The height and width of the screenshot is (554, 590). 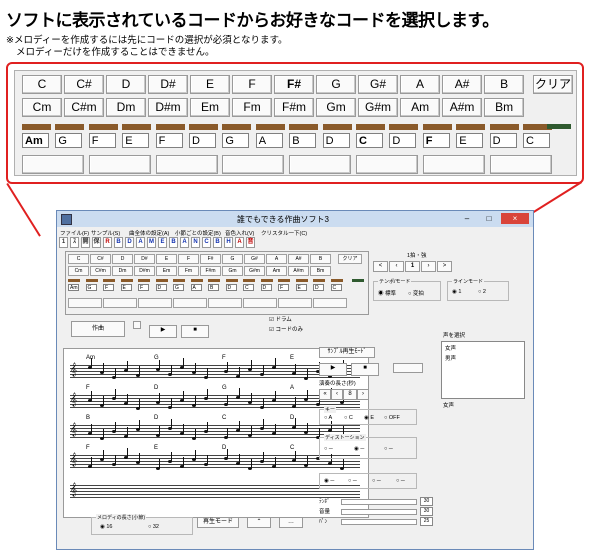 I want to click on mini-chord-12: B, so click(x=320, y=259).